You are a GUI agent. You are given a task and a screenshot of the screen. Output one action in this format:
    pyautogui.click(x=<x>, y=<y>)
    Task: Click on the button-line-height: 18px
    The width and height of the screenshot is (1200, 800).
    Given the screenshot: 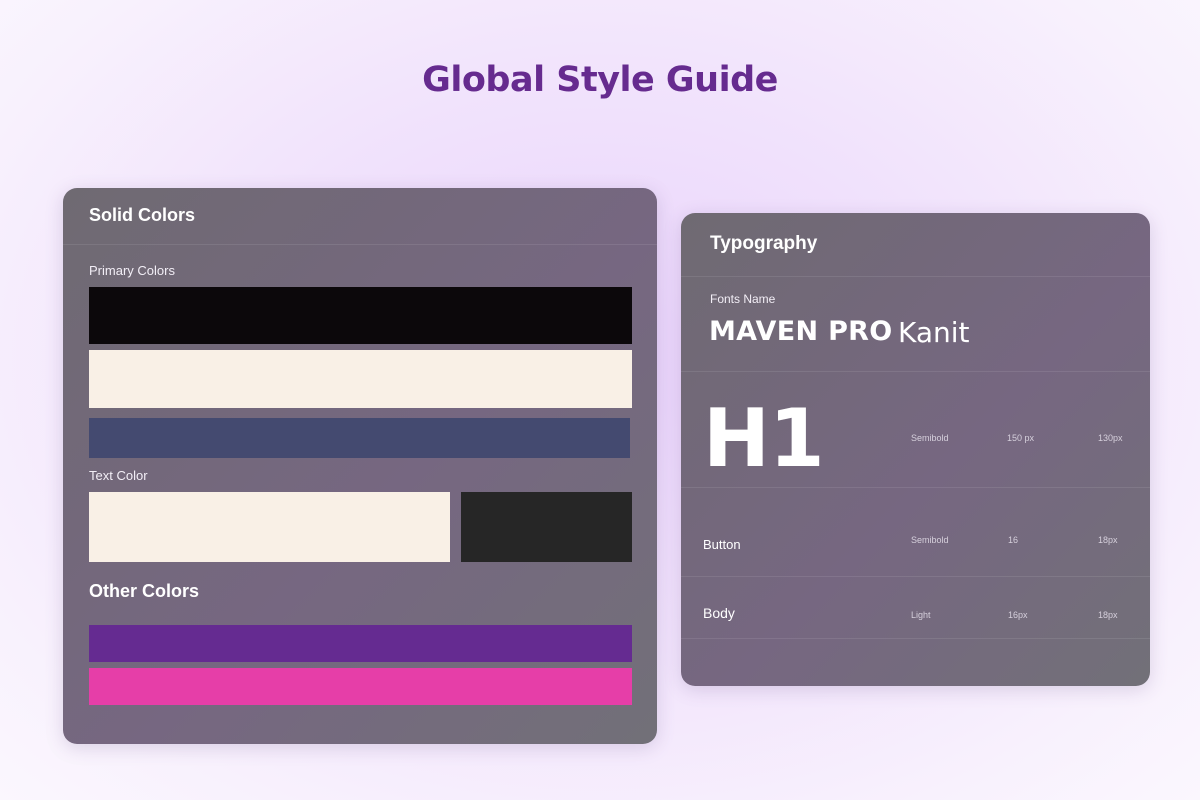 What is the action you would take?
    pyautogui.click(x=1108, y=540)
    